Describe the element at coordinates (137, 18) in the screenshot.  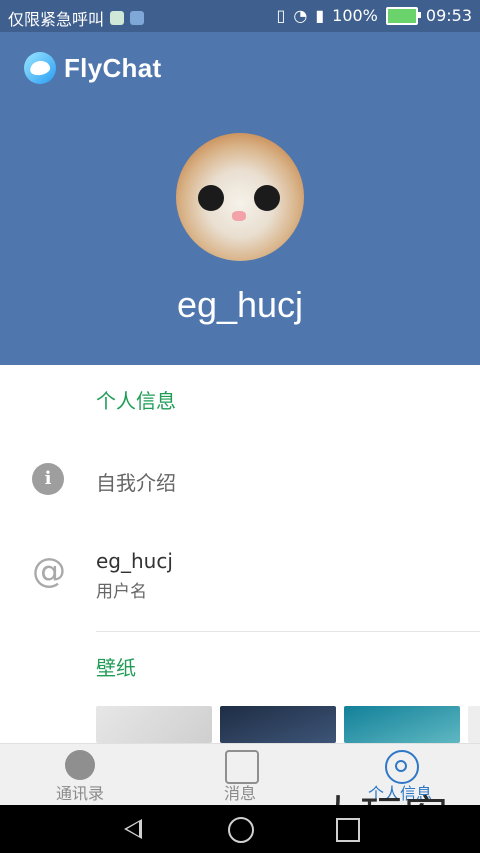
I see `usb-icon` at that location.